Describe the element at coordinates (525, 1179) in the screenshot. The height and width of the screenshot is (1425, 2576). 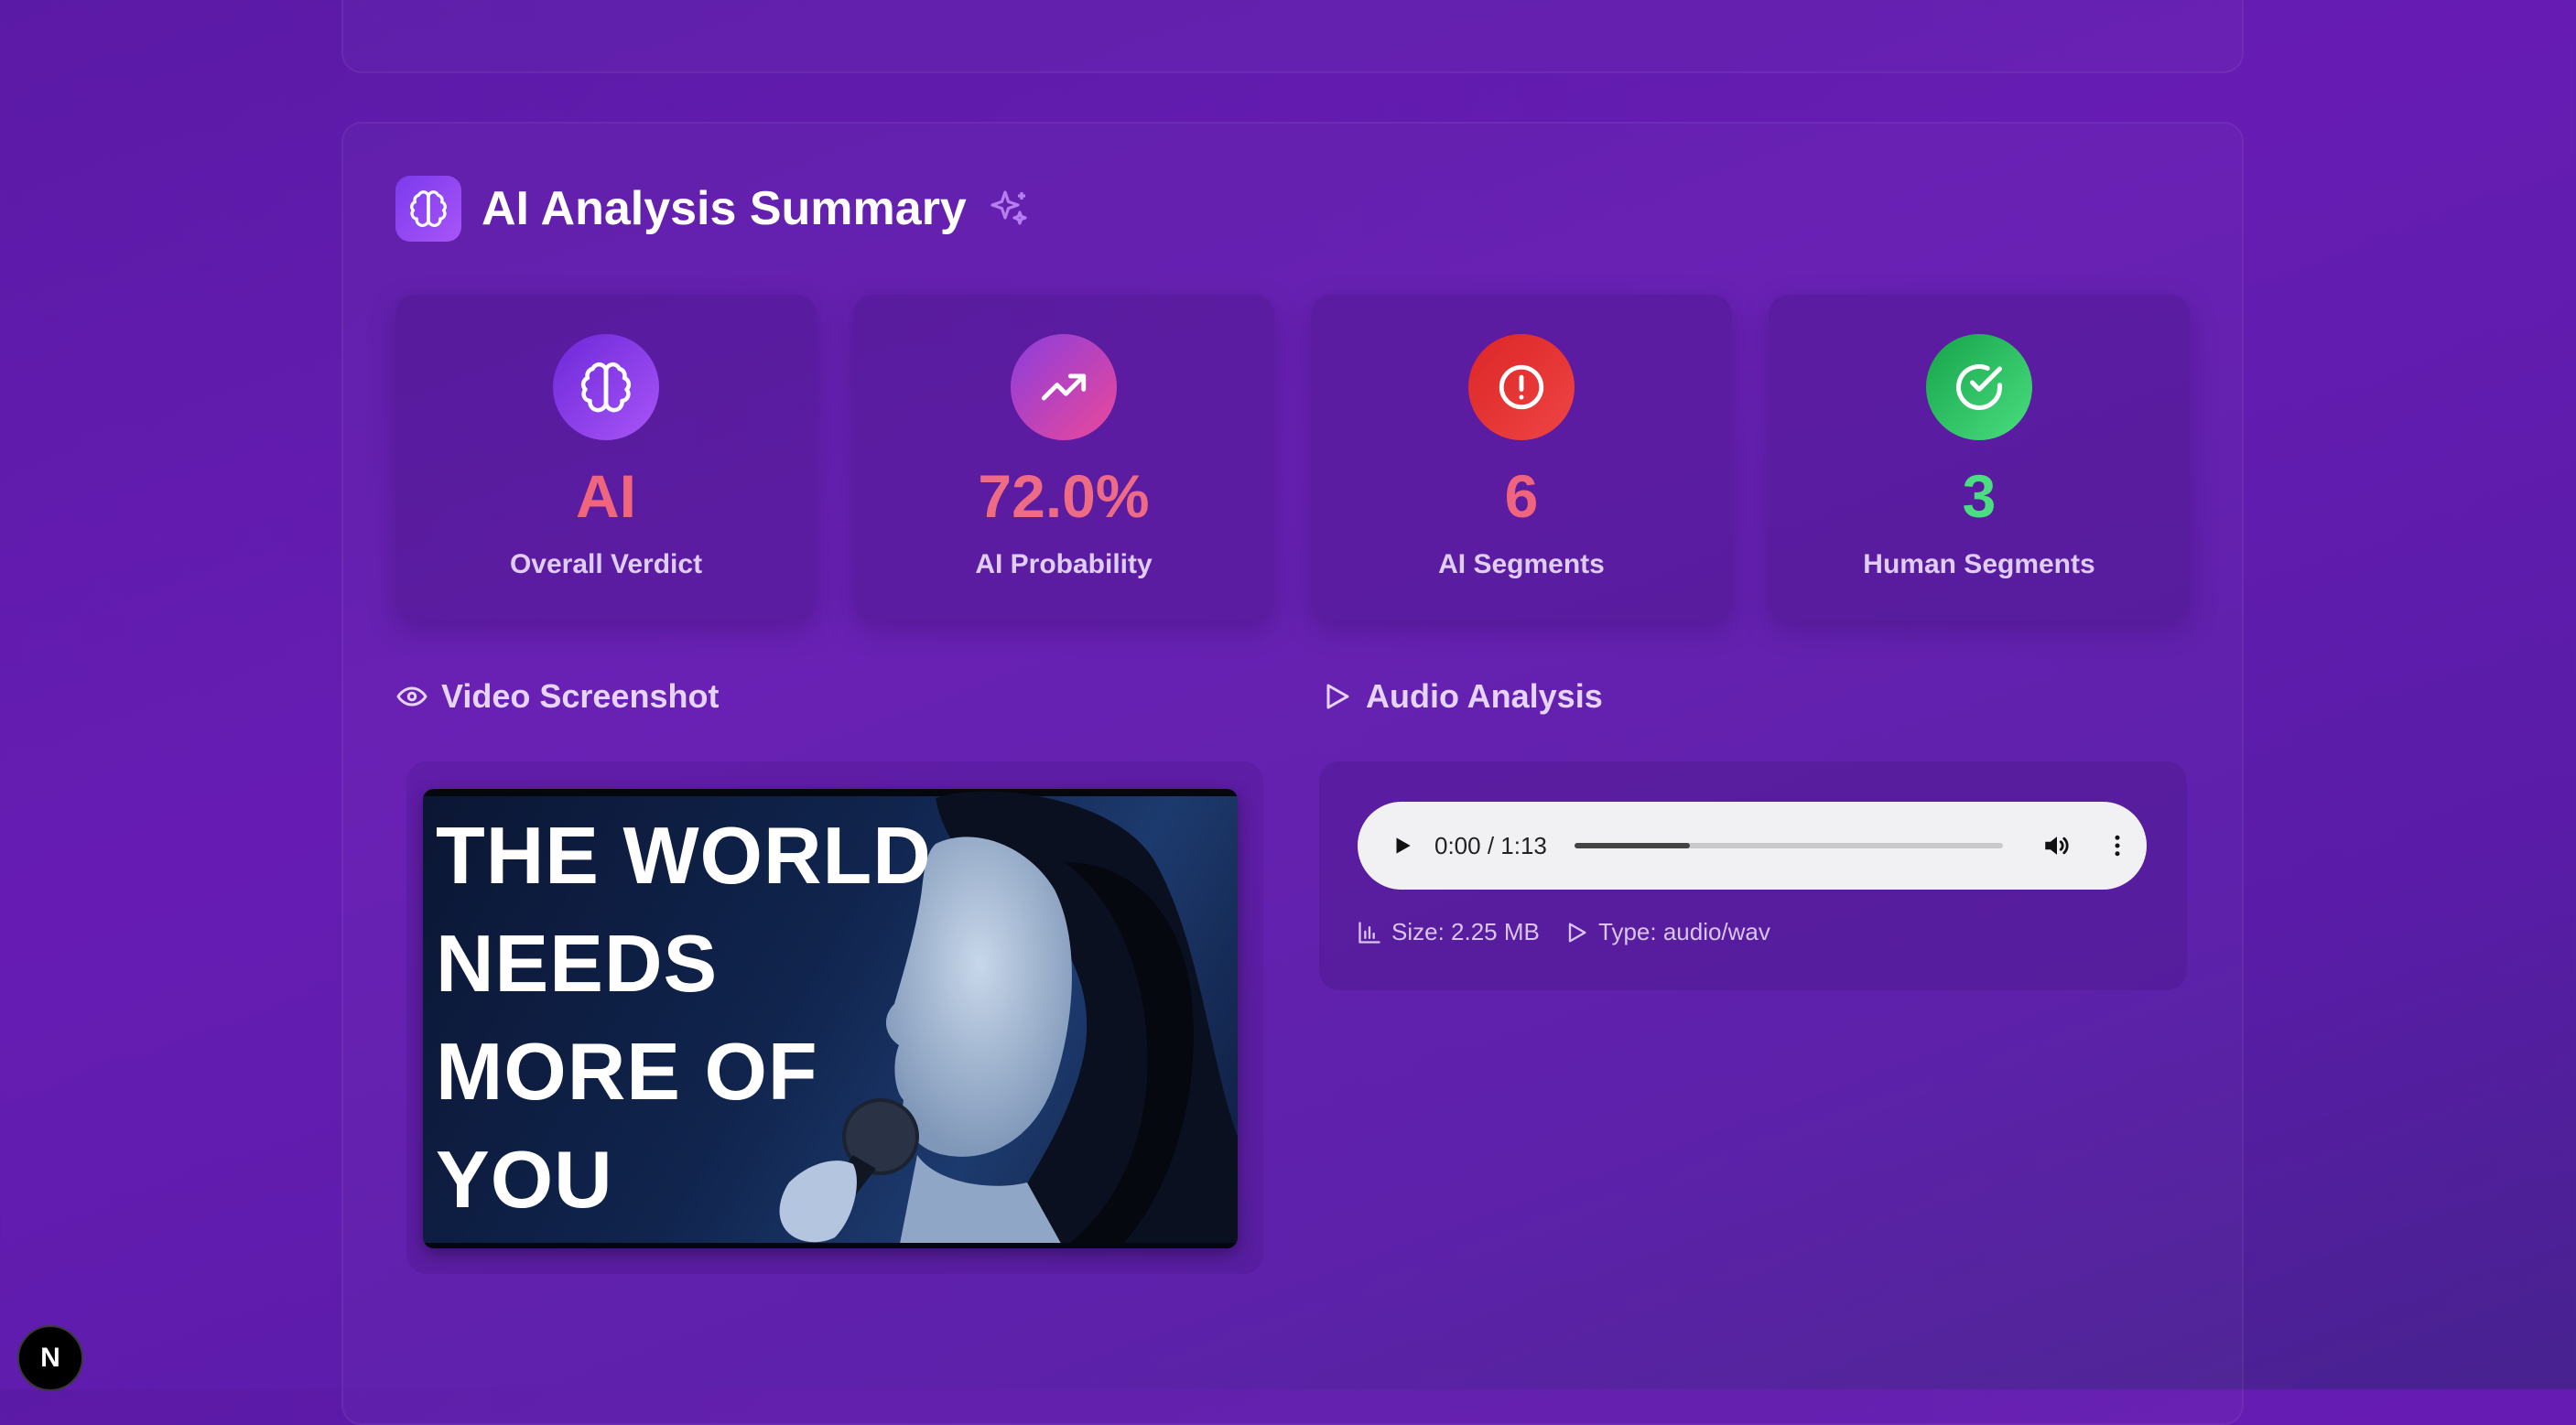
I see `overlay-line: YOU` at that location.